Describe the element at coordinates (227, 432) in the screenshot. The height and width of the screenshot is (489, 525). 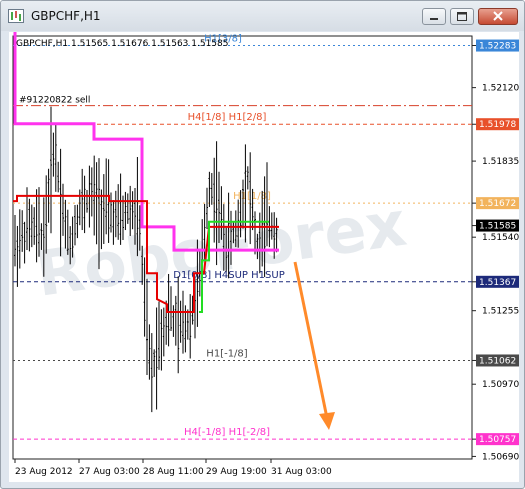
I see `level-label: H4[-1/8] H1[-2/8]` at that location.